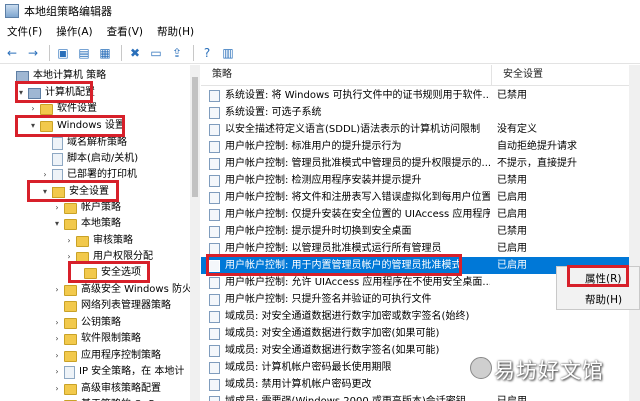 This screenshot has height=401, width=640. I want to click on window-title: 本地组策略编辑器, so click(68, 11).